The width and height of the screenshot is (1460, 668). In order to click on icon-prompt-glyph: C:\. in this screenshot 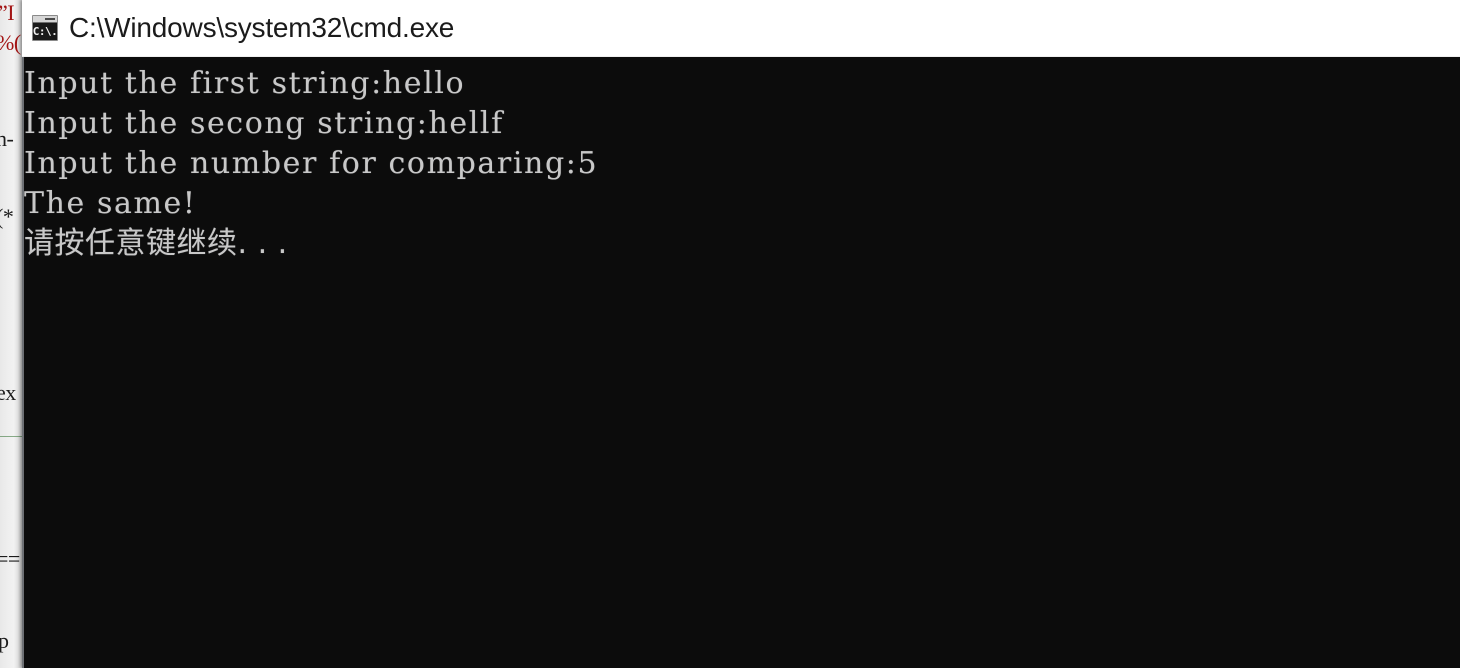, I will do `click(45, 31)`.